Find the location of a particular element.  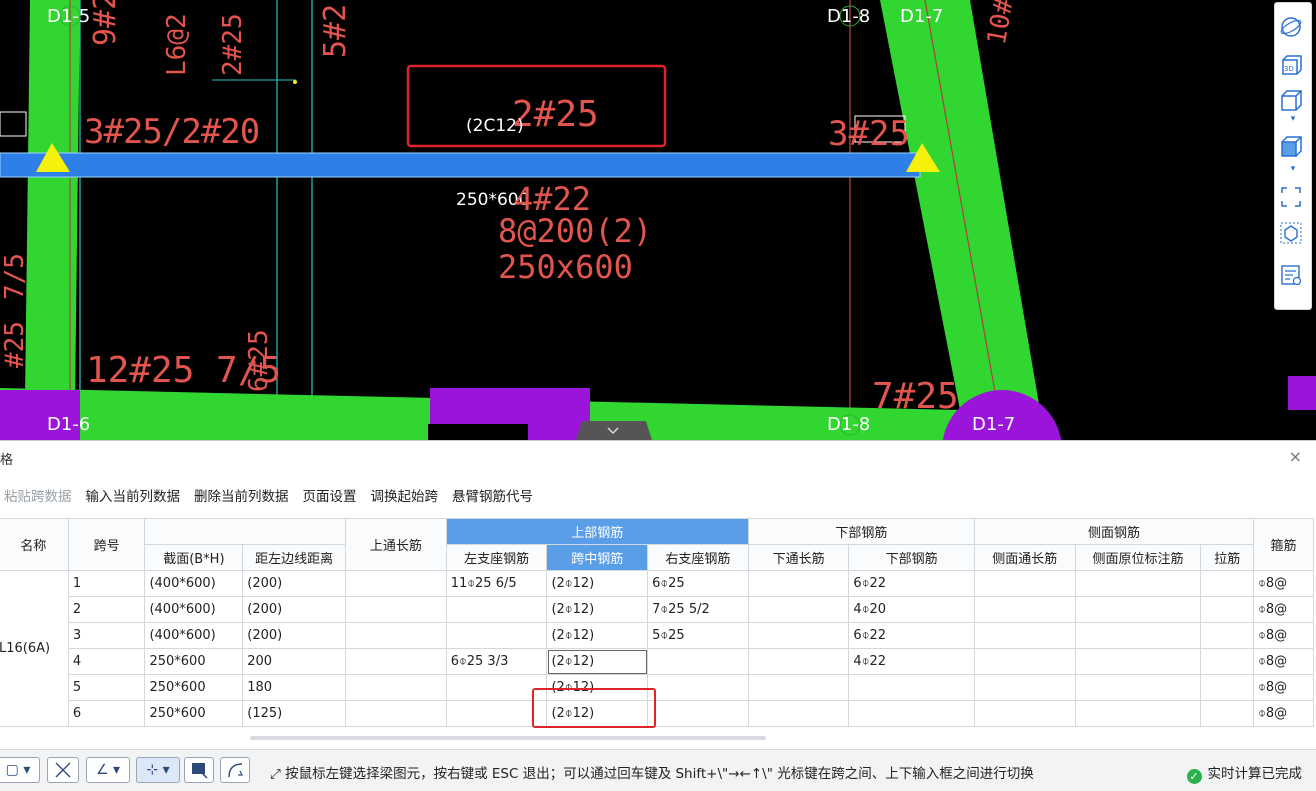

cell-span: 5 is located at coordinates (106, 687).